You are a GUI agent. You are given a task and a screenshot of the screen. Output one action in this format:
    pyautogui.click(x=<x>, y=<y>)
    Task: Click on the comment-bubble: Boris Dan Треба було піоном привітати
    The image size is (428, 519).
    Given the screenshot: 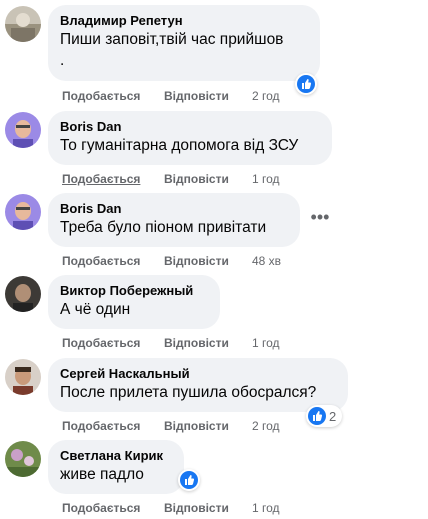 What is the action you would take?
    pyautogui.click(x=174, y=220)
    